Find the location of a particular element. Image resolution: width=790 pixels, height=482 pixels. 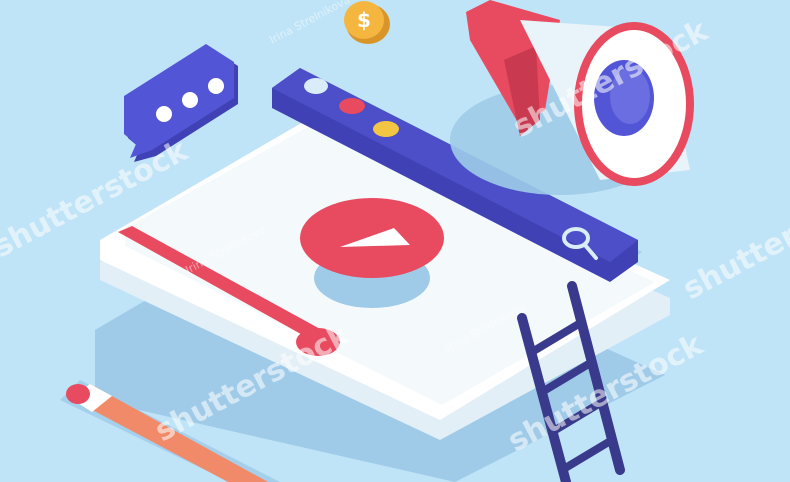

window-dot-gray is located at coordinates (316, 86).